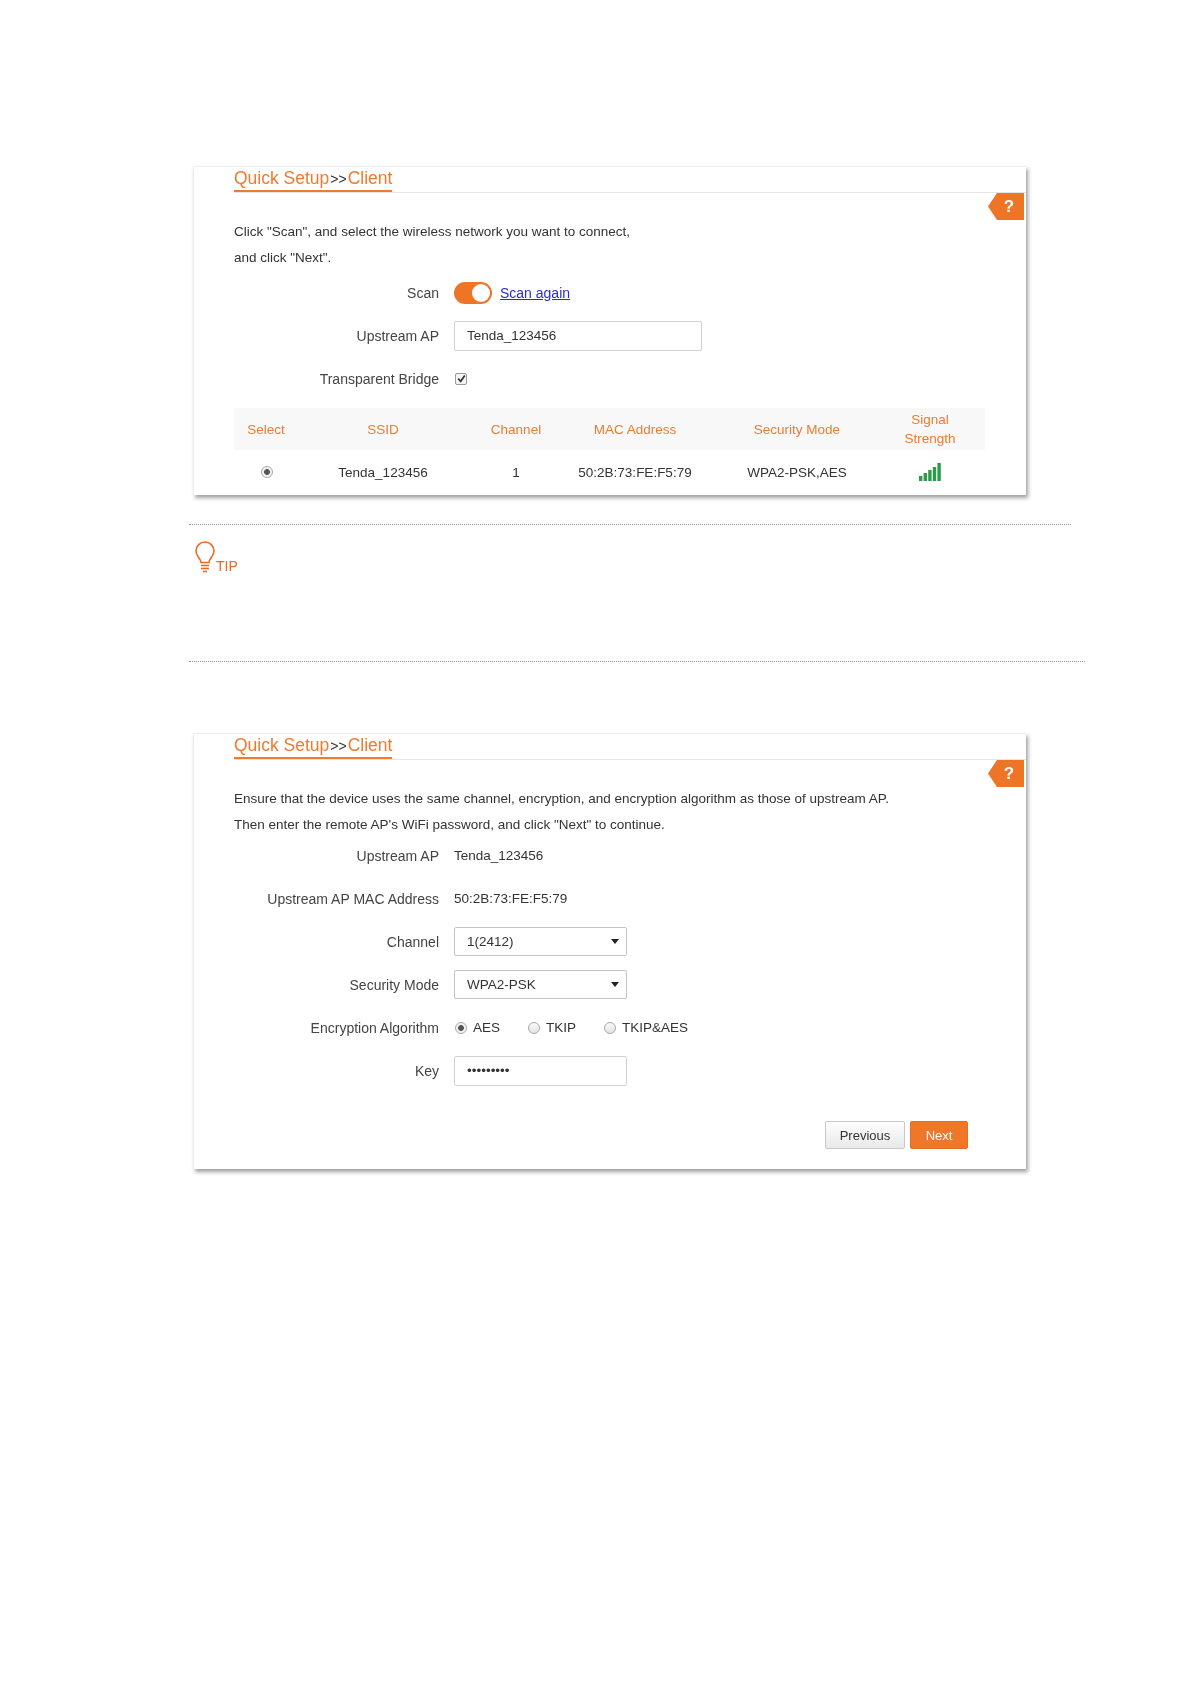 The image size is (1191, 1684). I want to click on instruction-text: Click "Scan", and select the wireless network you want to connect,, so click(433, 232).